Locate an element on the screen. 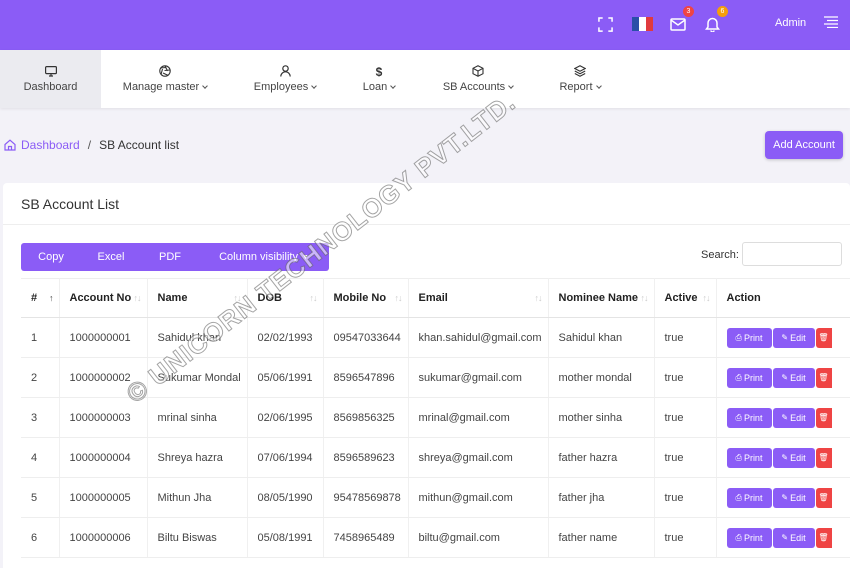 Image resolution: width=850 pixels, height=568 pixels. top-bar: 3 6 Admin is located at coordinates (425, 25).